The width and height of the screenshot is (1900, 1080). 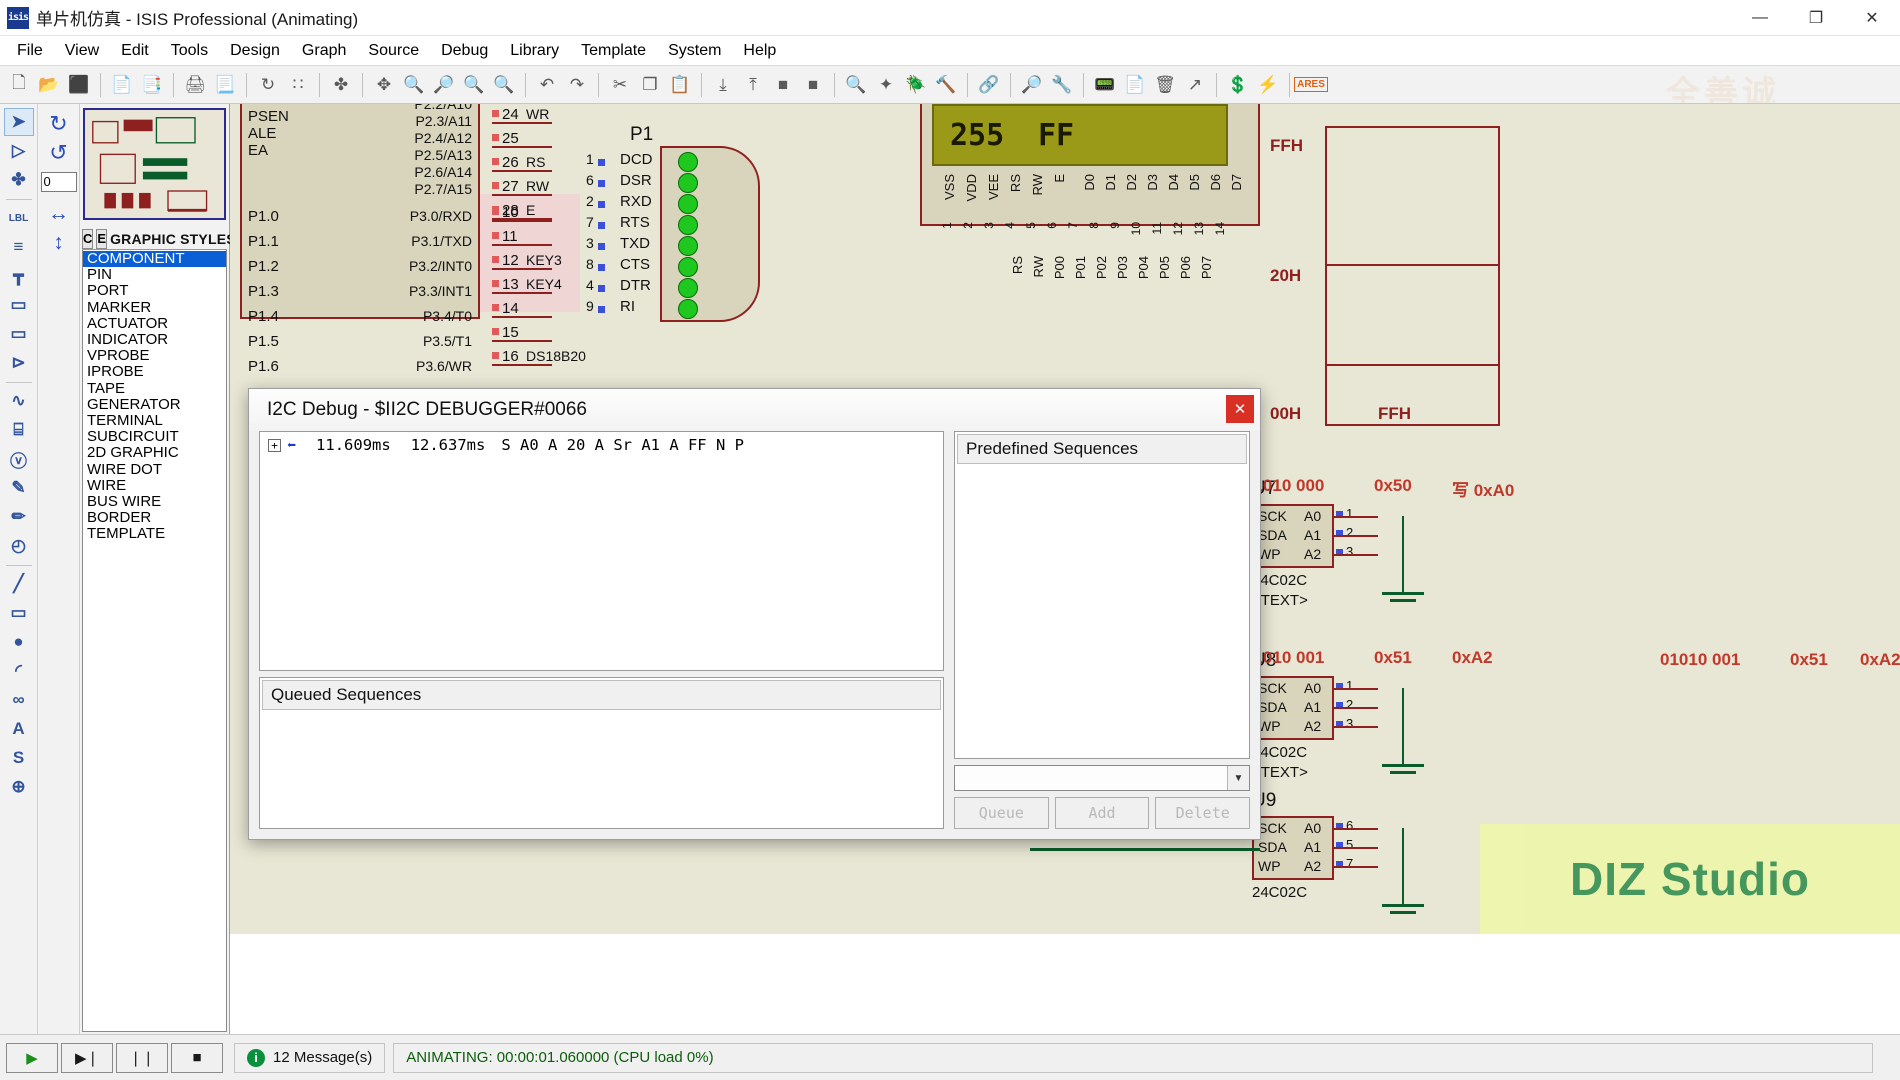 What do you see at coordinates (547, 85) in the screenshot?
I see `undo-icon: ↶` at bounding box center [547, 85].